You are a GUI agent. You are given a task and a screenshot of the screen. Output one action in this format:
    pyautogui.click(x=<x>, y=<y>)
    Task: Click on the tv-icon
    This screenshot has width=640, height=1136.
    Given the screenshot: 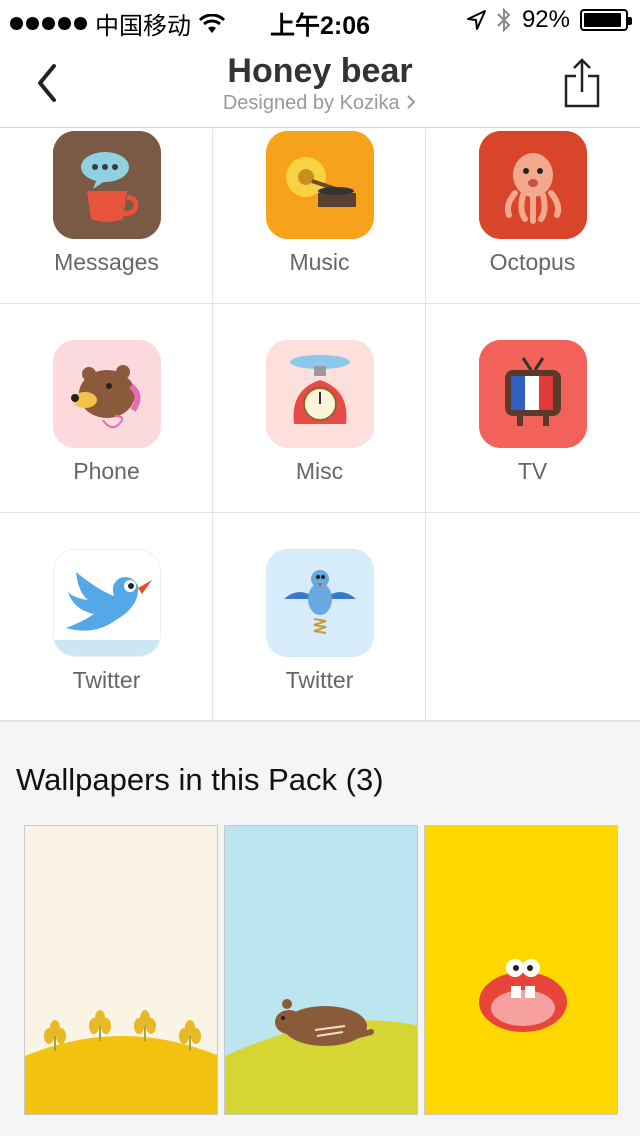 What is the action you would take?
    pyautogui.click(x=533, y=394)
    